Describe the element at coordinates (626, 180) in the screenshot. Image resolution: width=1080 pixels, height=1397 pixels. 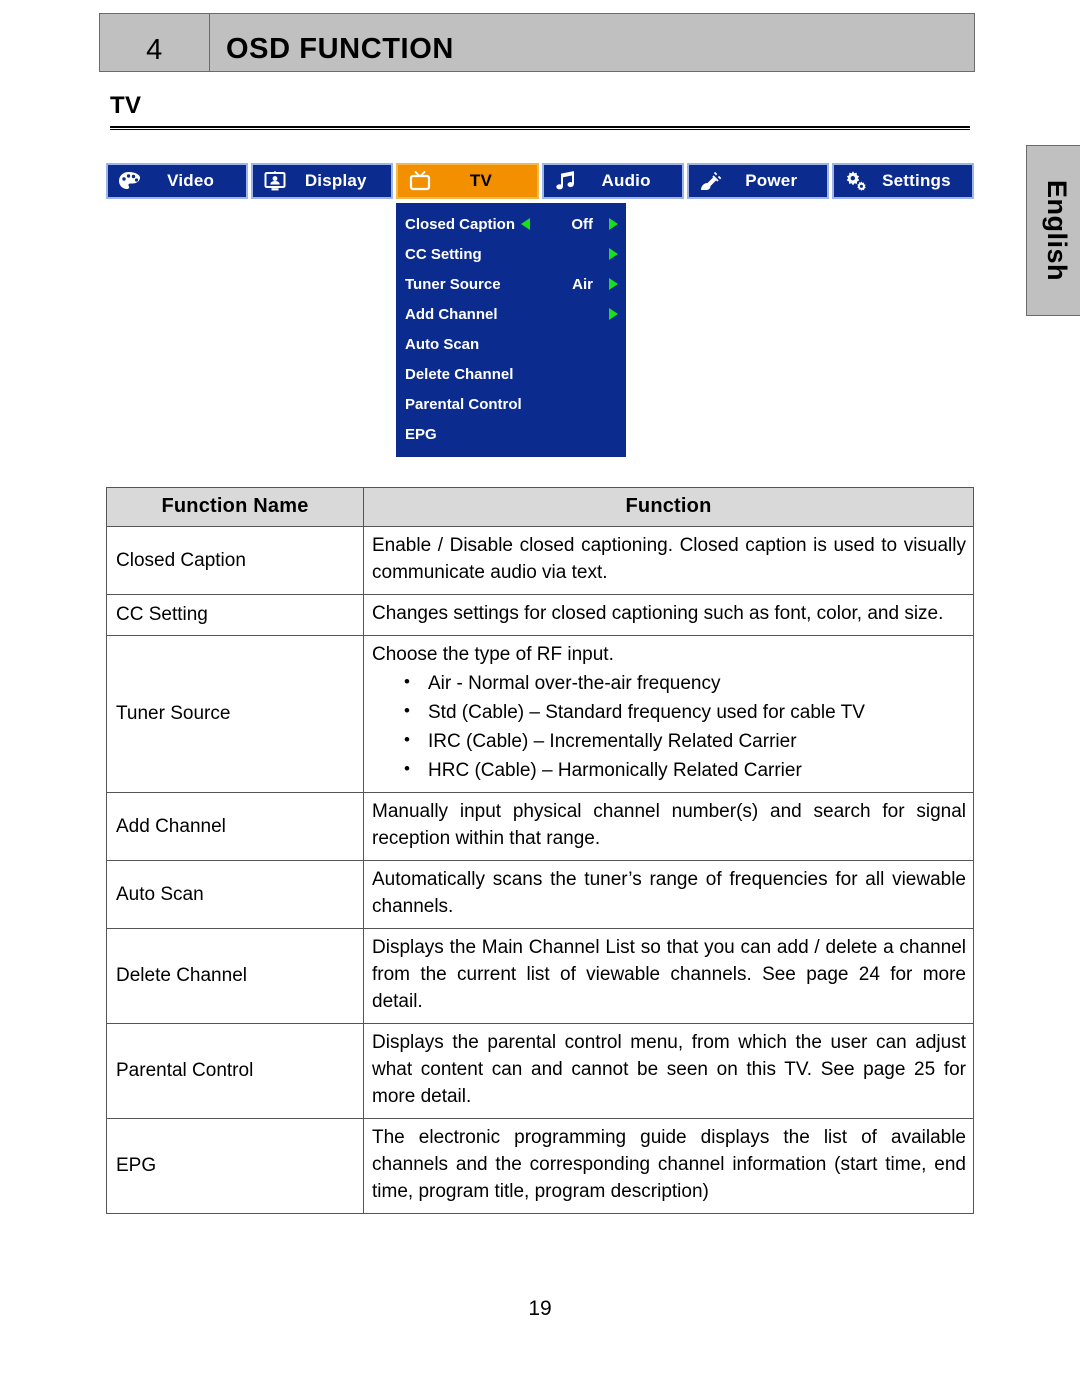
I see `osd-tab-label: Audio` at that location.